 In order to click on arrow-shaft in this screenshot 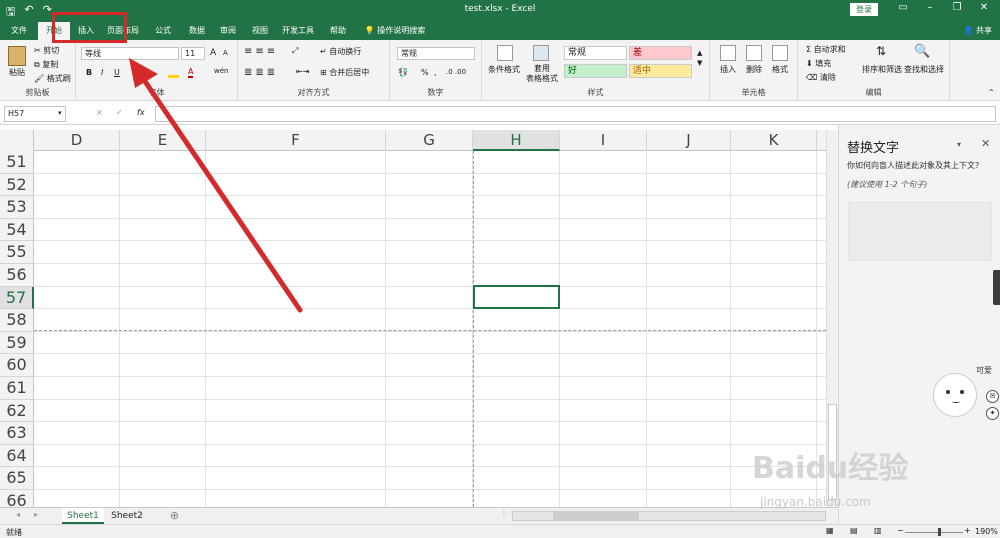, I will do `click(220, 192)`.